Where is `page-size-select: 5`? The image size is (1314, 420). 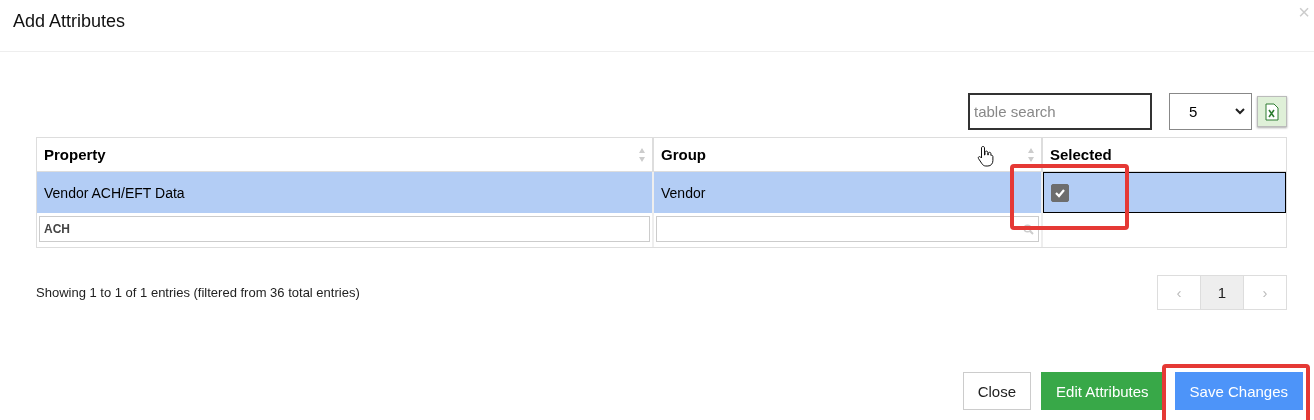
page-size-select: 5 is located at coordinates (1210, 111).